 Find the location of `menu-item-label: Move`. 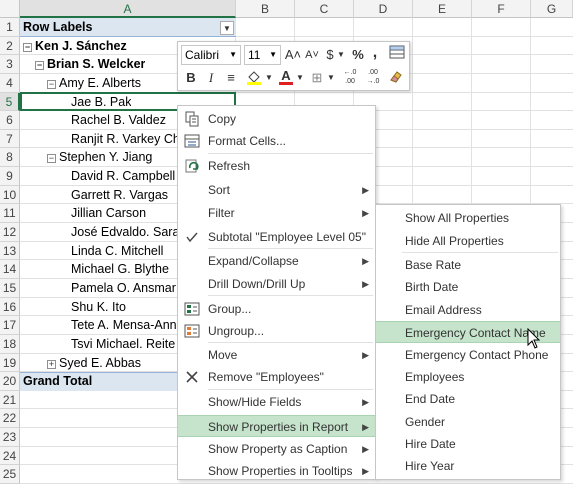

menu-item-label: Move is located at coordinates (223, 355).